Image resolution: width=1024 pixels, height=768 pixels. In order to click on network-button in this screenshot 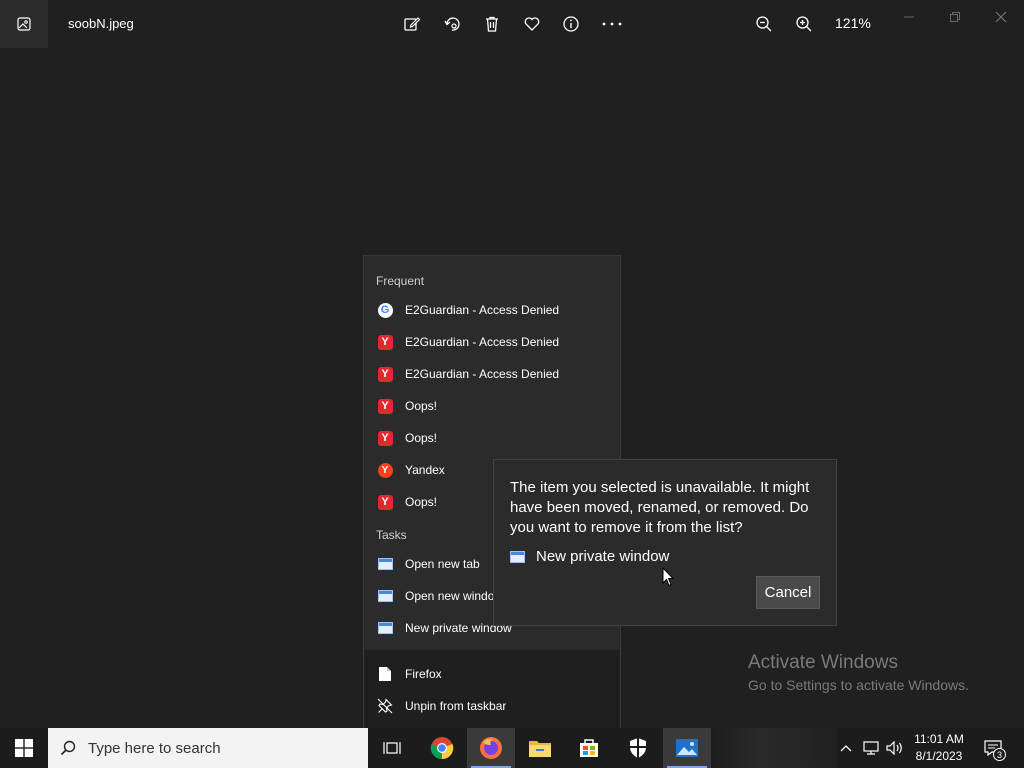, I will do `click(871, 748)`.